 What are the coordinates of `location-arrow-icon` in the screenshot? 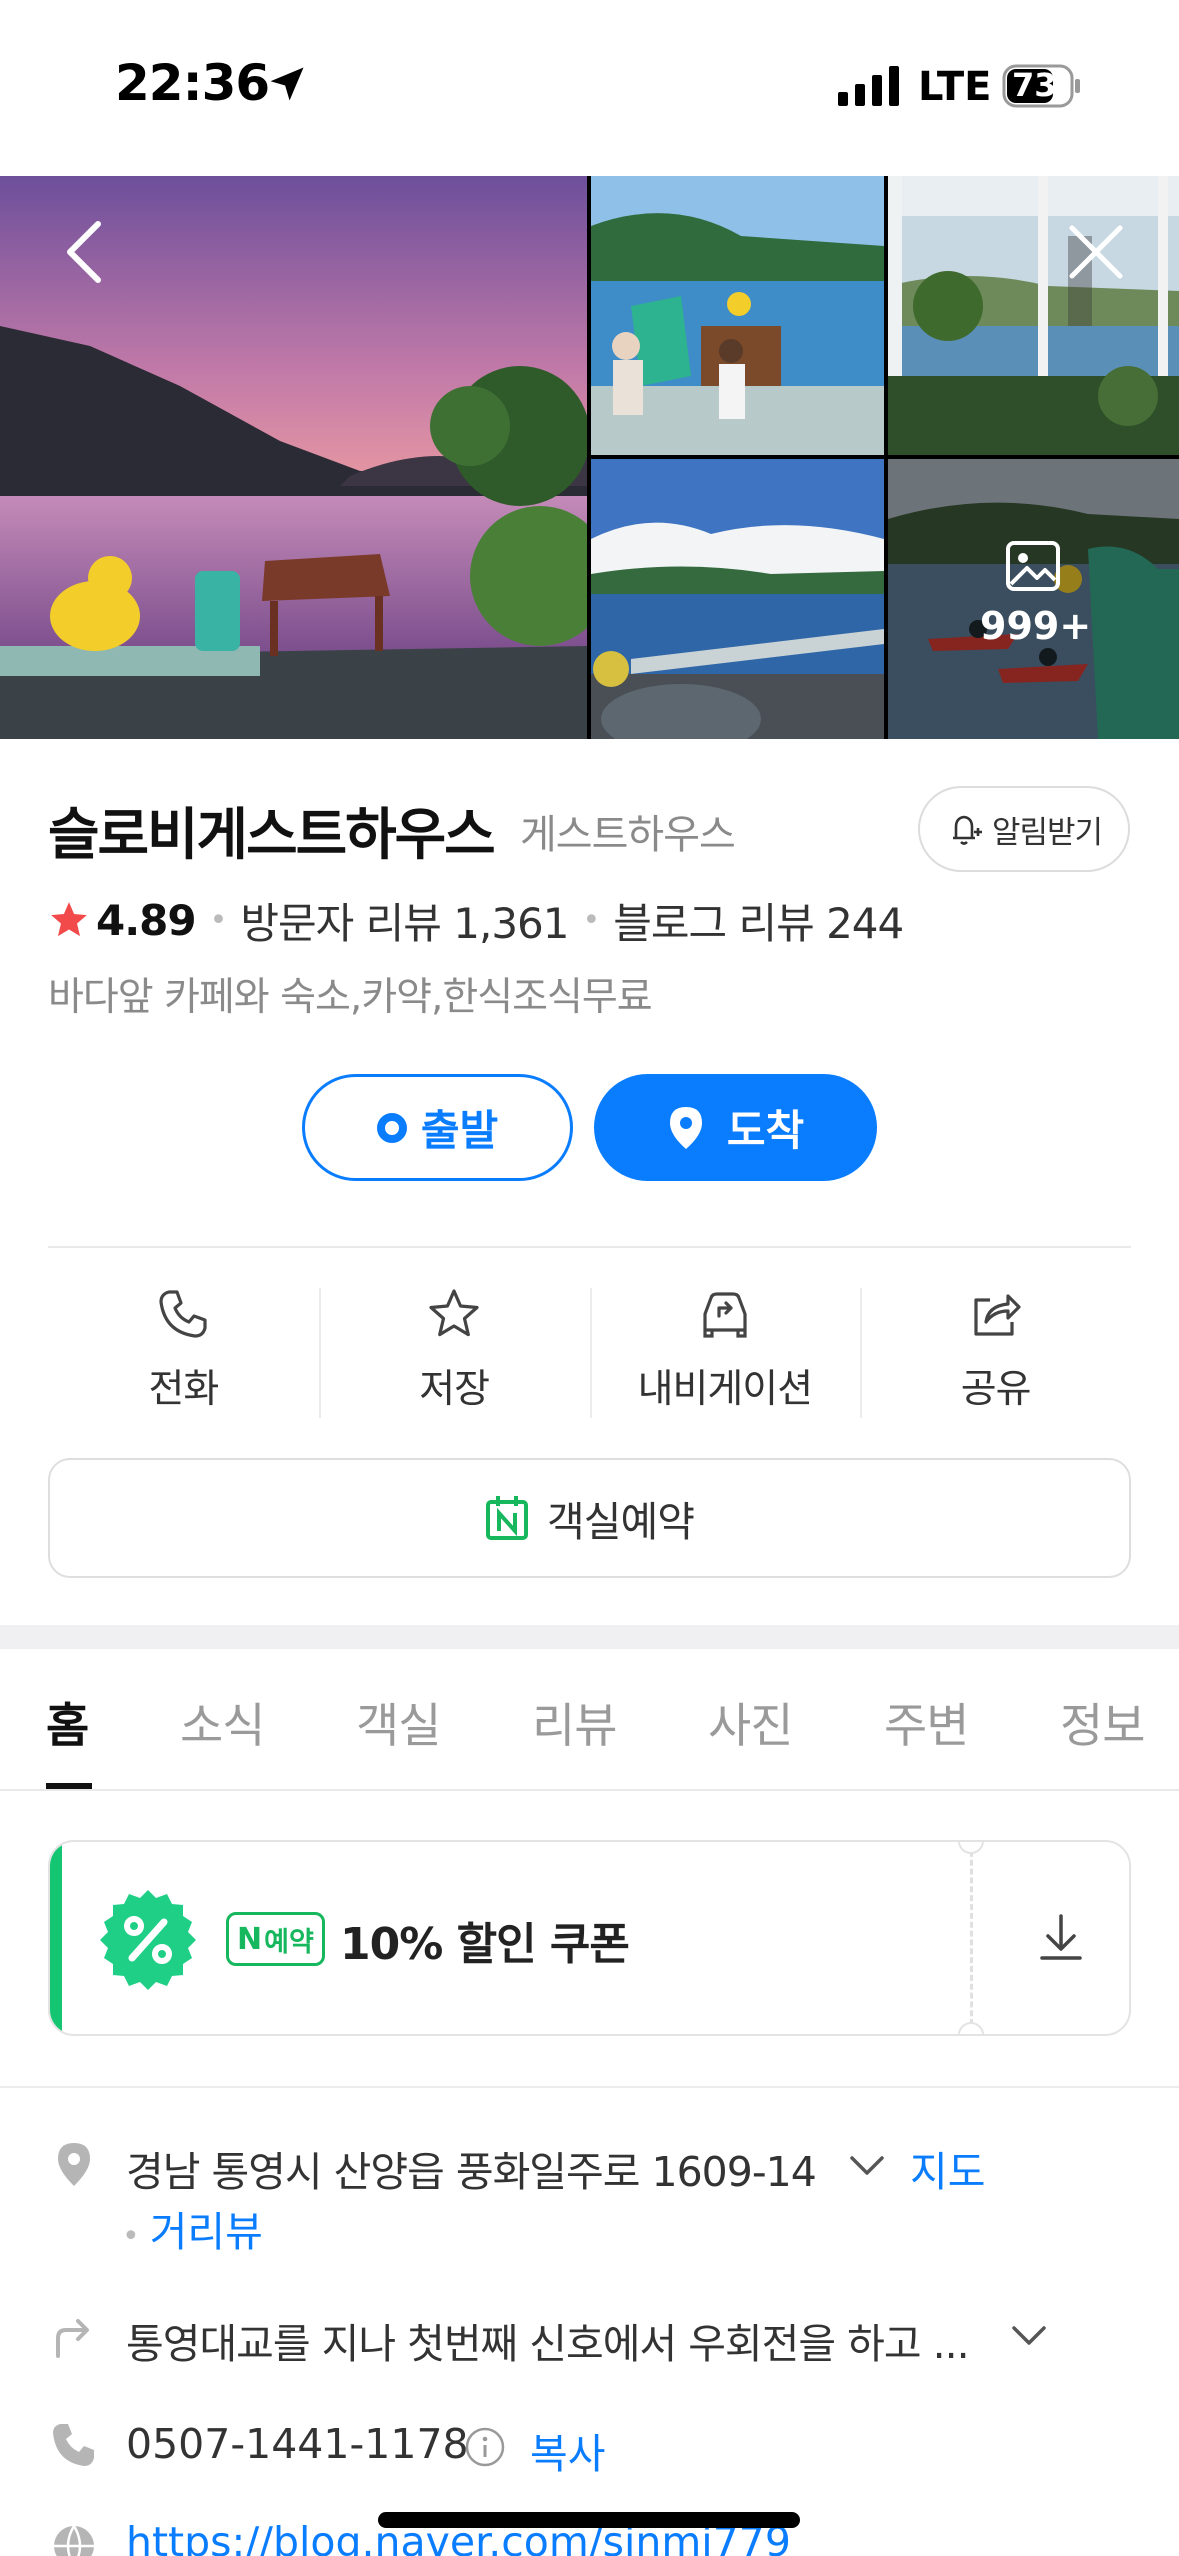 It's located at (287, 84).